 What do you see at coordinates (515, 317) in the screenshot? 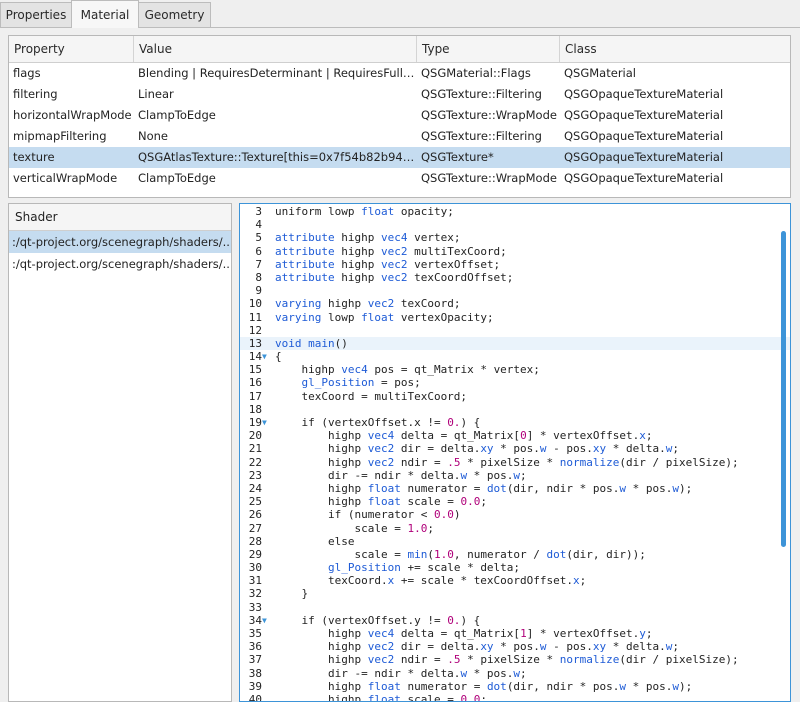
I see `code-line: 11 varying lowp float vertexOpacity;` at bounding box center [515, 317].